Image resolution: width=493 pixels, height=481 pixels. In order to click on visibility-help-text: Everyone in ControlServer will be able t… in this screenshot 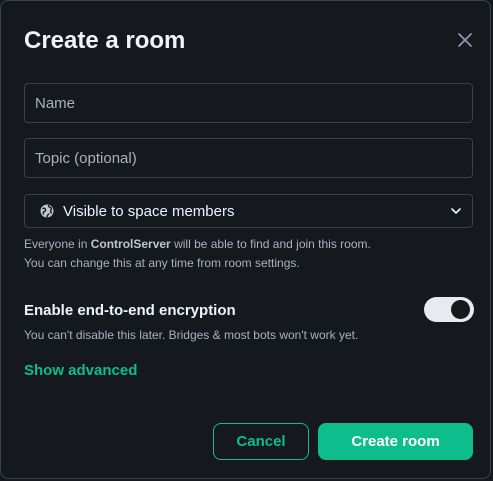, I will do `click(199, 254)`.